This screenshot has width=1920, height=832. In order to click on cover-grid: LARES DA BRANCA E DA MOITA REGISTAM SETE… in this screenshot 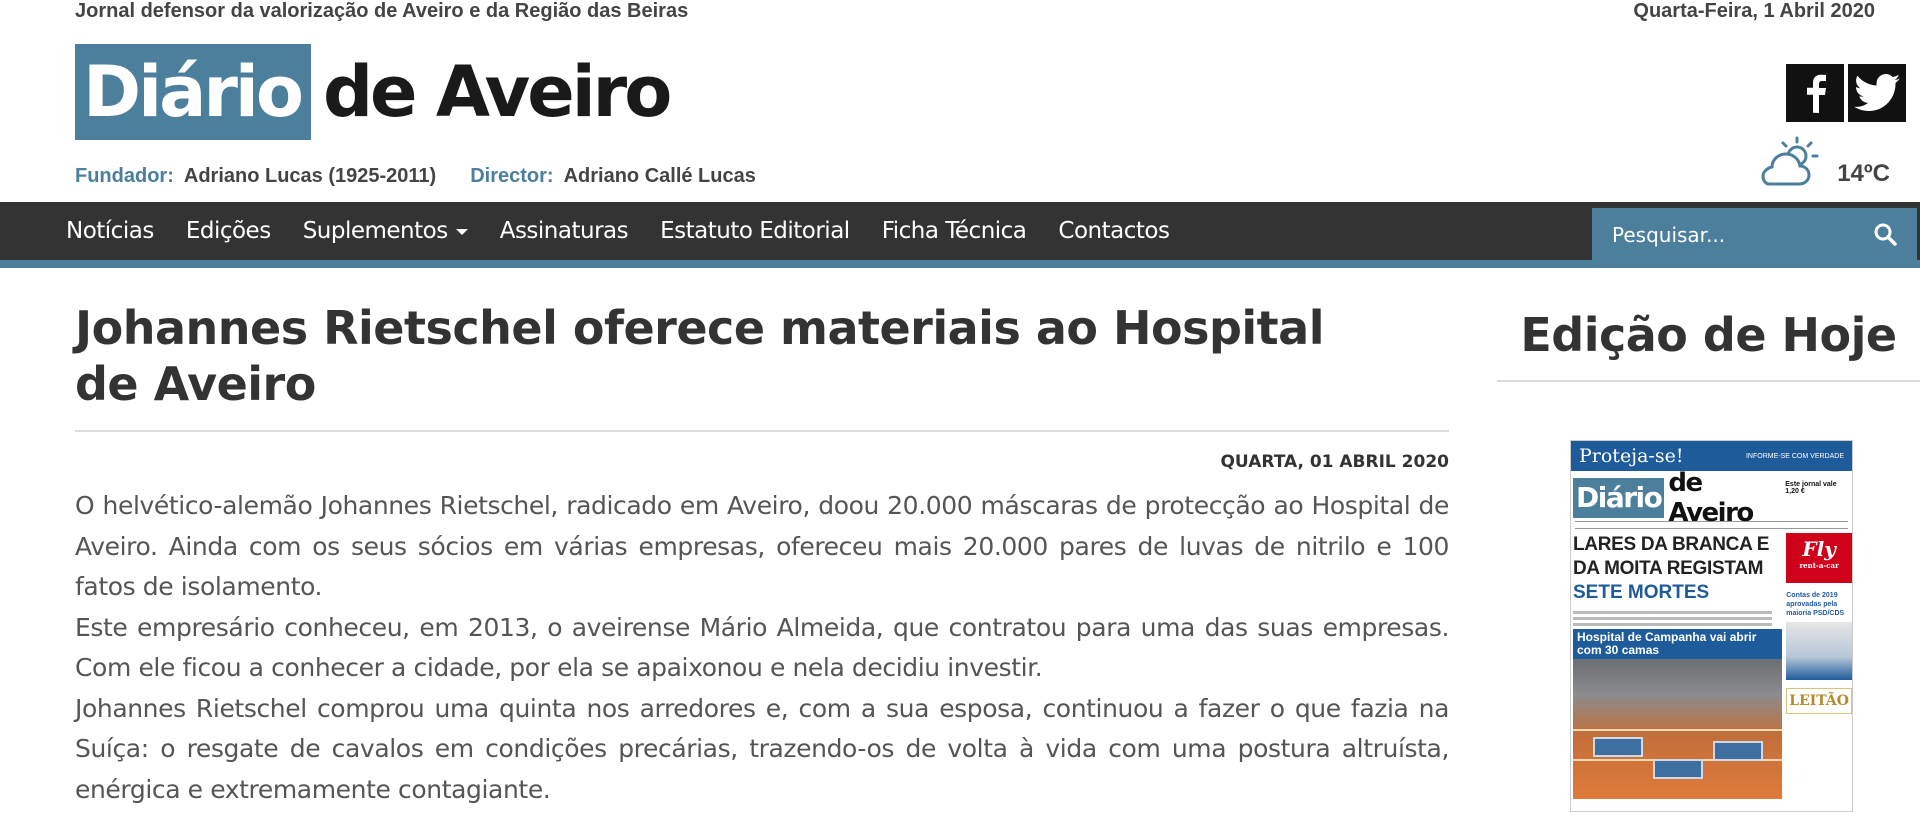, I will do `click(1711, 666)`.